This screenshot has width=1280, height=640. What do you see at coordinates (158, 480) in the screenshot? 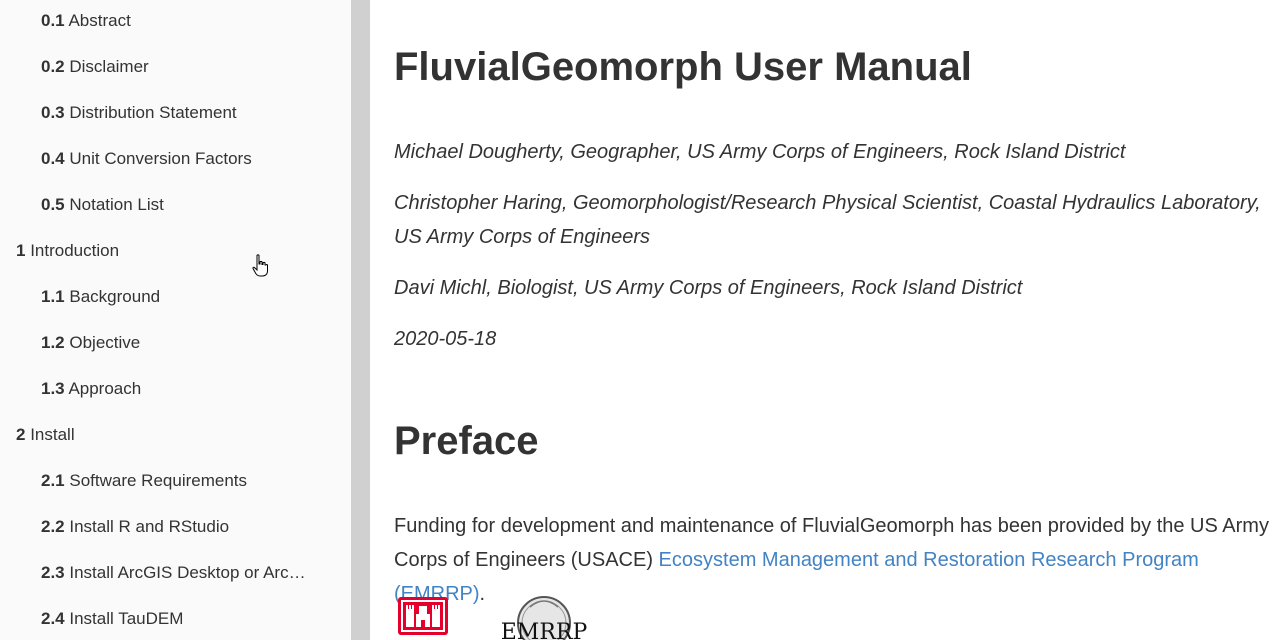
I see `toc-label: Software Requirements` at bounding box center [158, 480].